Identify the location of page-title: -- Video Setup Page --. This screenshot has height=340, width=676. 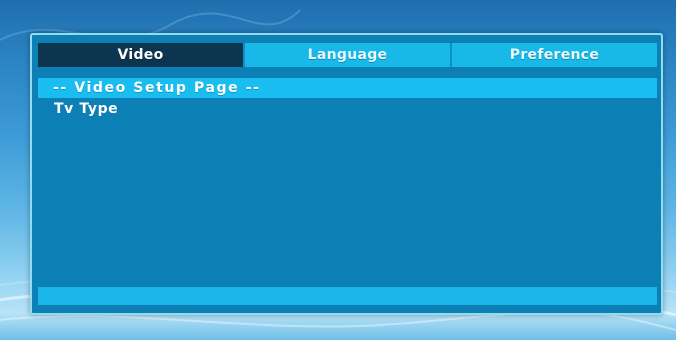
(347, 88).